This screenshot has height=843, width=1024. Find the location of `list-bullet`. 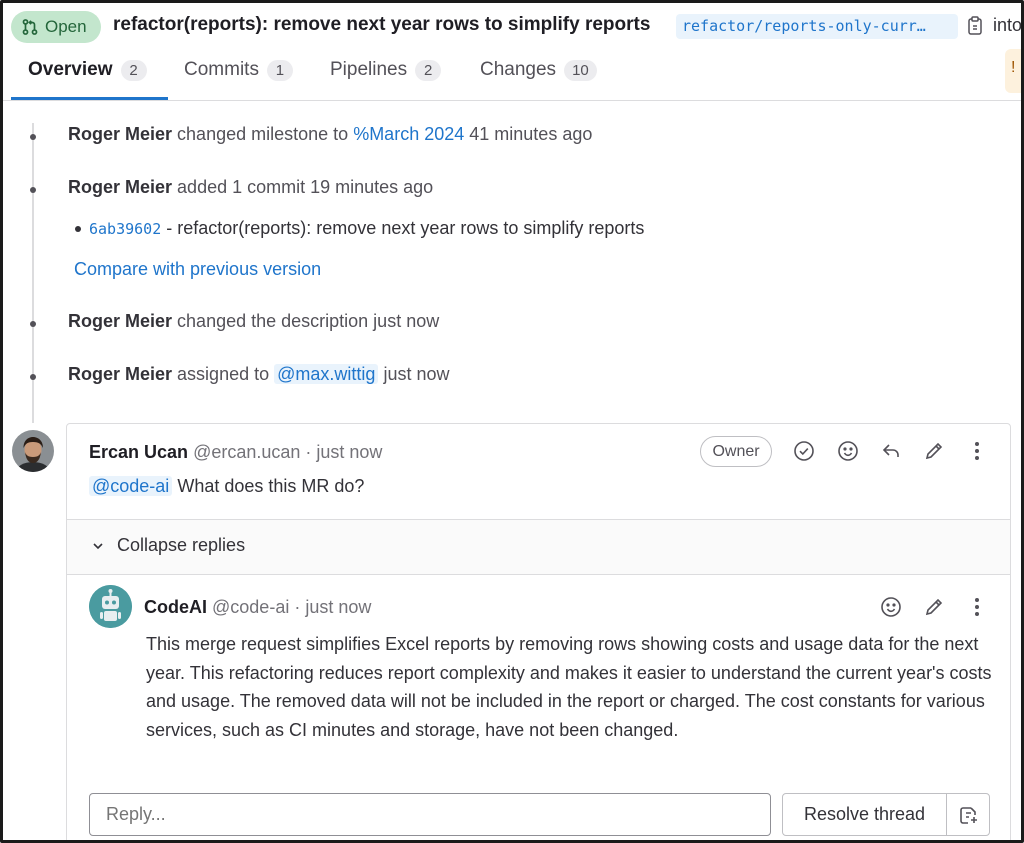

list-bullet is located at coordinates (78, 229).